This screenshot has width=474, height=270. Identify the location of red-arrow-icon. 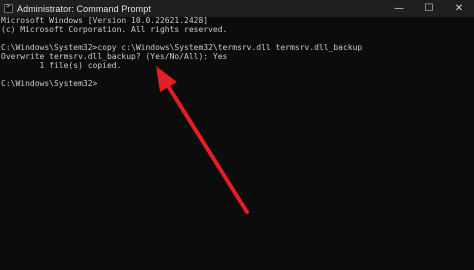
(202, 140).